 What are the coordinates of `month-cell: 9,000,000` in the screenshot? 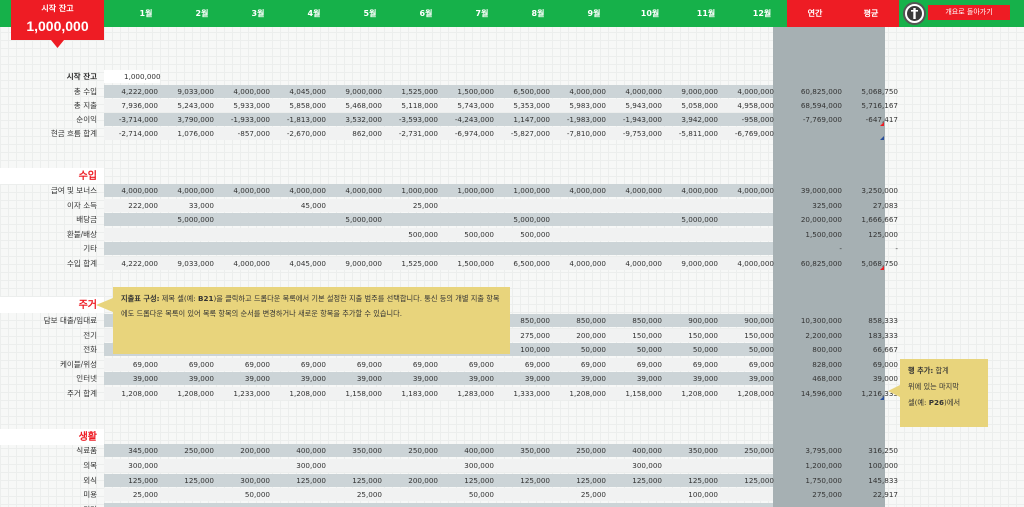 It's located at (691, 263).